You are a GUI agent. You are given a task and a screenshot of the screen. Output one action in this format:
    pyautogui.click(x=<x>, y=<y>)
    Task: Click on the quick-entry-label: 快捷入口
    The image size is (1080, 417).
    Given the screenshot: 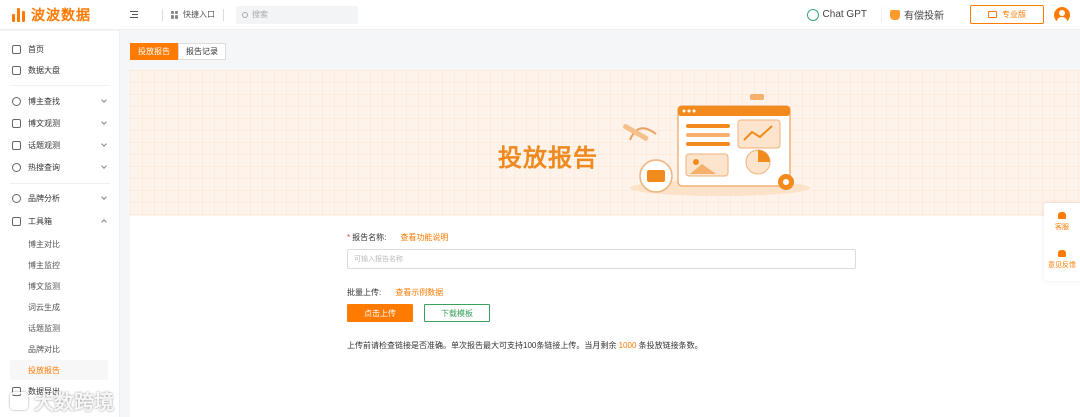 What is the action you would take?
    pyautogui.click(x=199, y=14)
    